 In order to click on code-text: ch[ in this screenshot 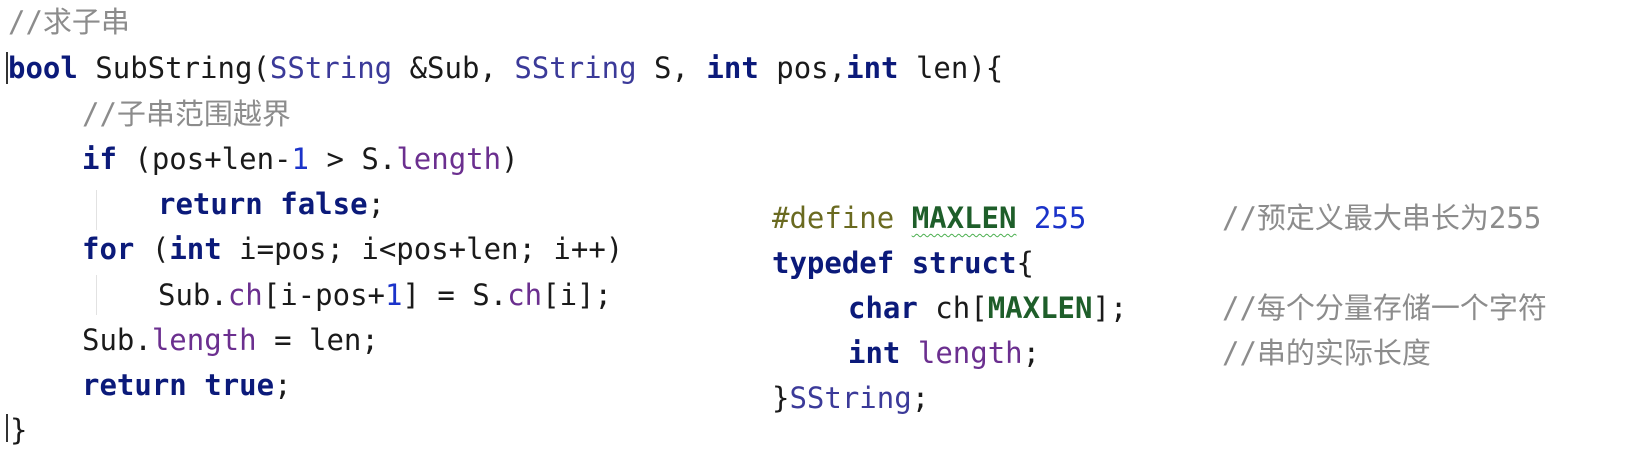, I will do `click(952, 308)`.